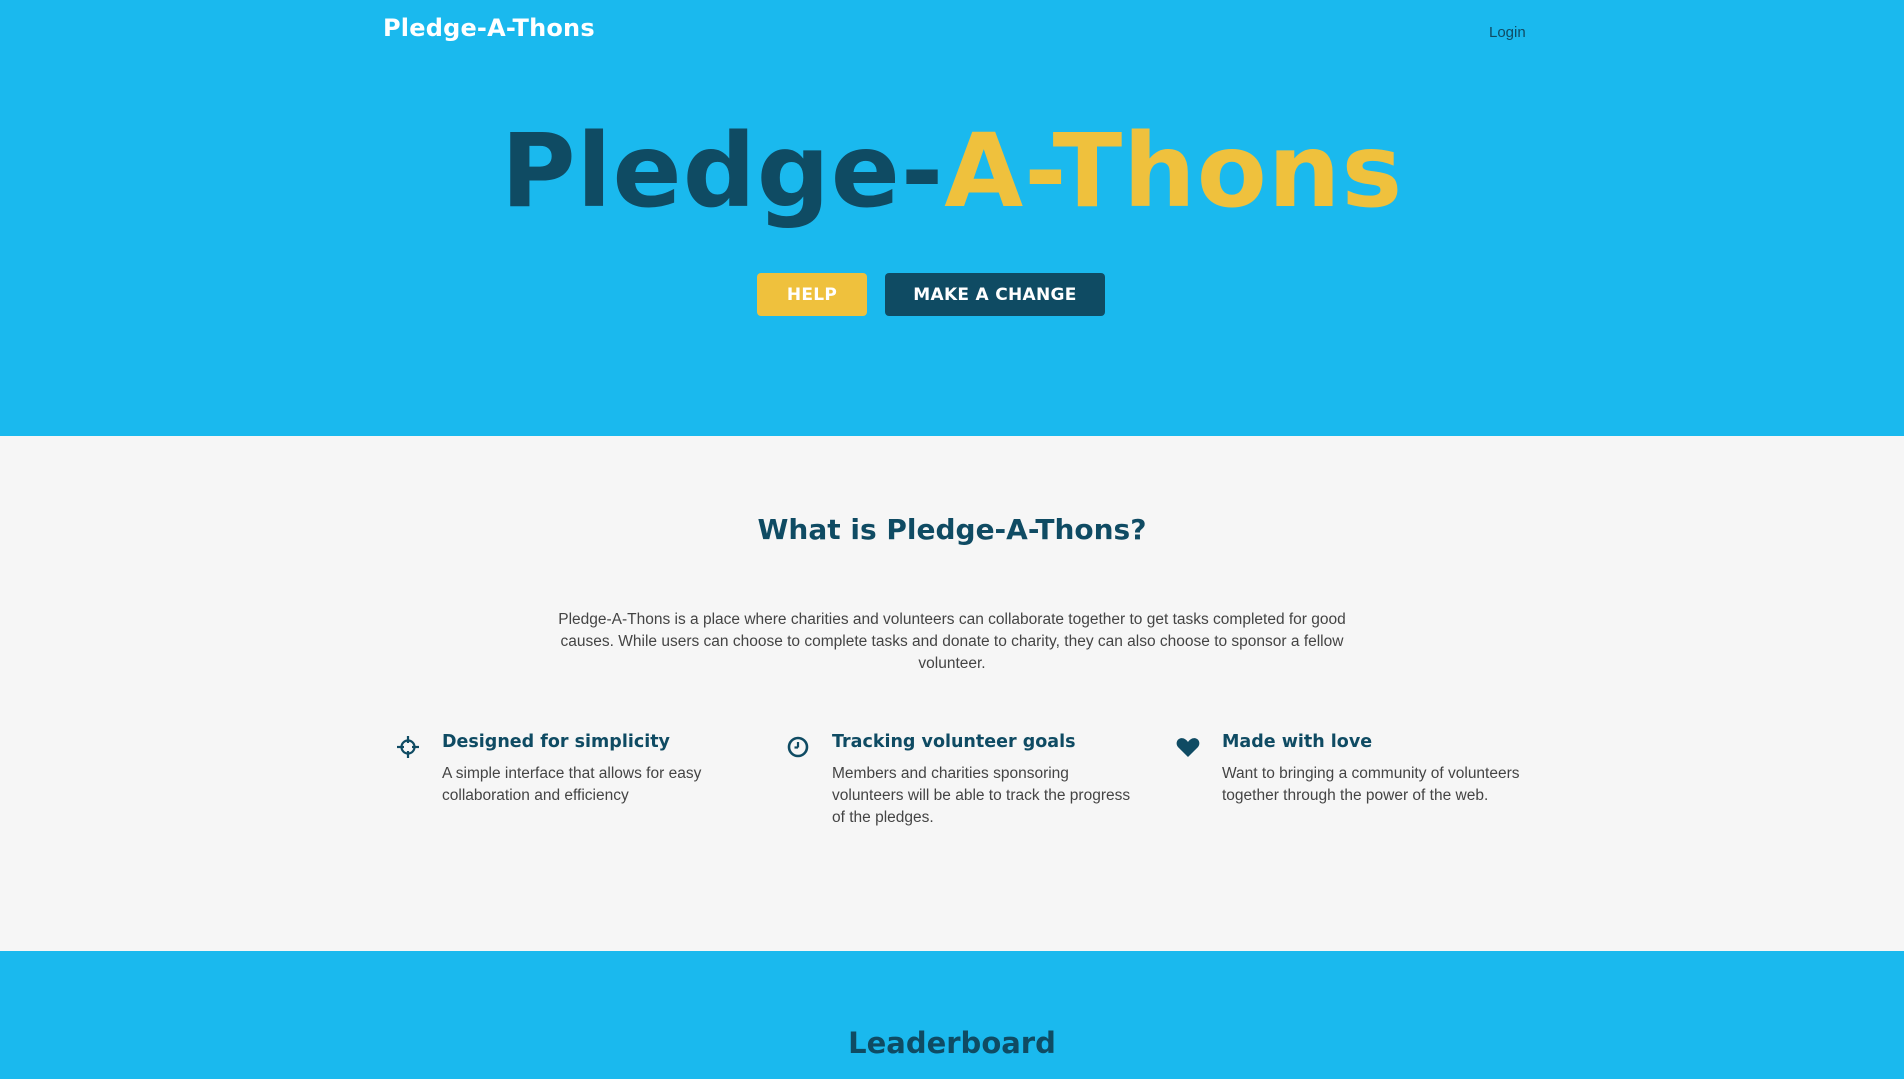 The image size is (1904, 1079). Describe the element at coordinates (954, 742) in the screenshot. I see `feature-title: Tracking volunteer goals` at that location.